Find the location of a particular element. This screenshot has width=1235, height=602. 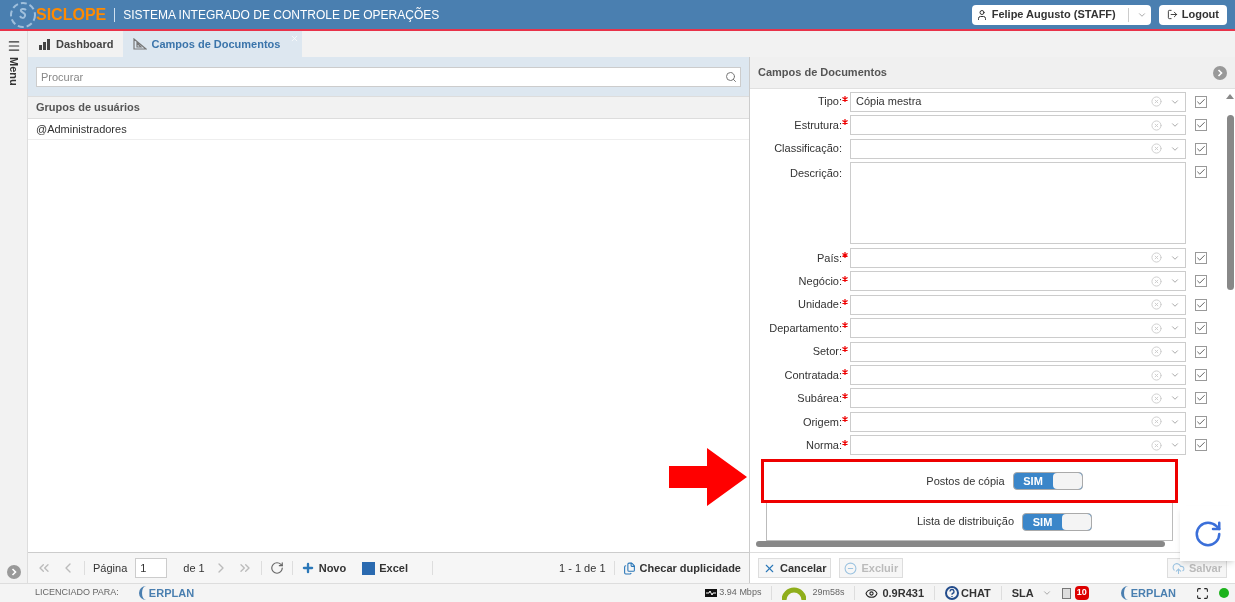

logo-icon is located at coordinates (23, 14).